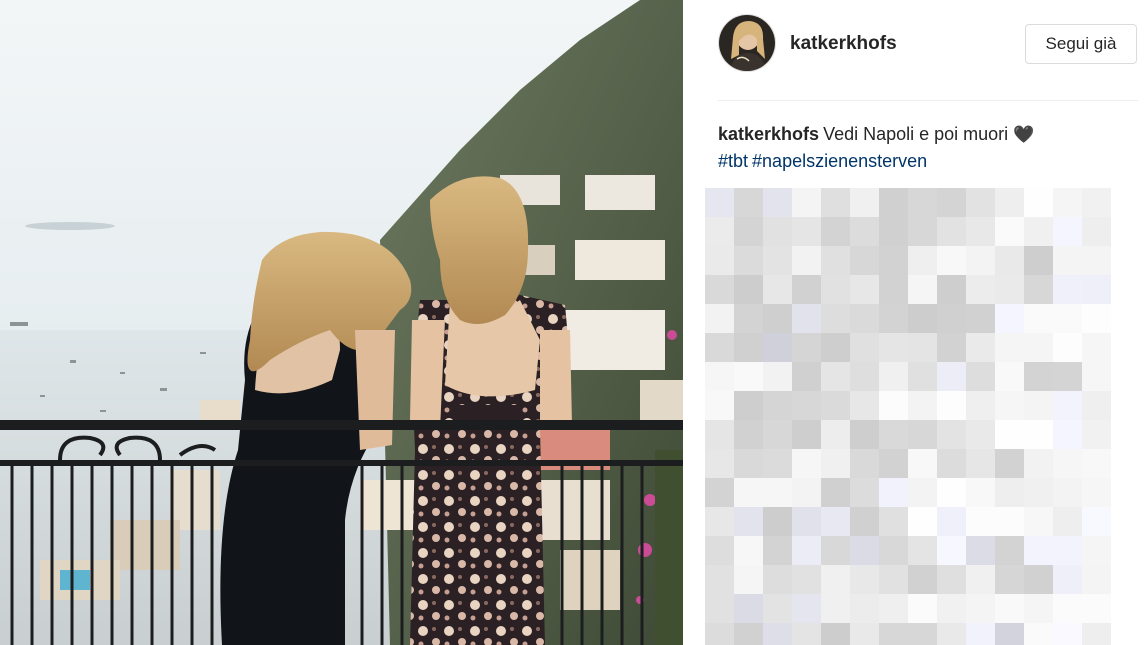  What do you see at coordinates (747, 43) in the screenshot?
I see `avatar` at bounding box center [747, 43].